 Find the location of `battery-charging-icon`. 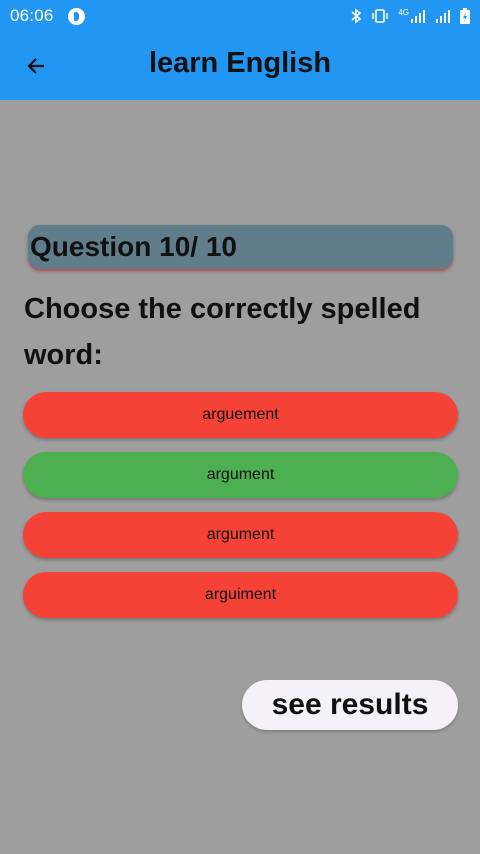

battery-charging-icon is located at coordinates (465, 16).